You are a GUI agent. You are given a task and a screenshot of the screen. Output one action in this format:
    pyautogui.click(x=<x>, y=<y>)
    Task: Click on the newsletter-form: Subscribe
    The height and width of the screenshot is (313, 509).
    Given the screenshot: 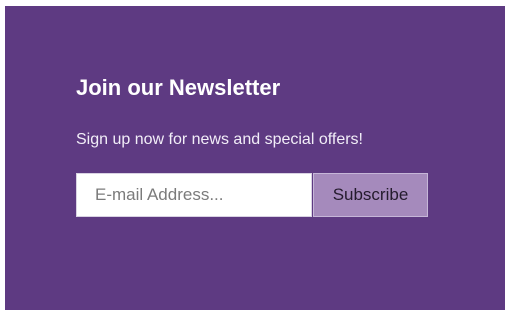 What is the action you would take?
    pyautogui.click(x=252, y=195)
    